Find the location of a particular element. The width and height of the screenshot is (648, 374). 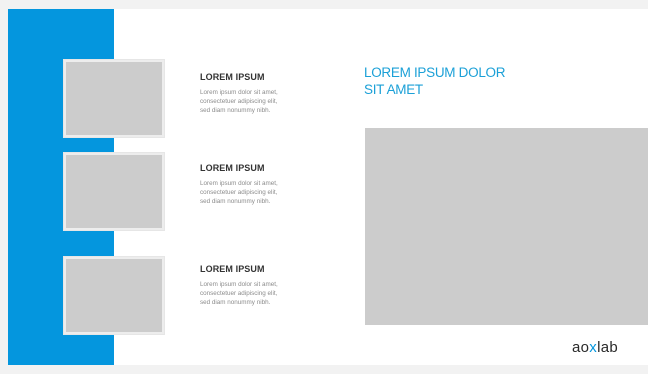

slide-title-line: LOREM IPSUM DOLOR is located at coordinates (435, 72).